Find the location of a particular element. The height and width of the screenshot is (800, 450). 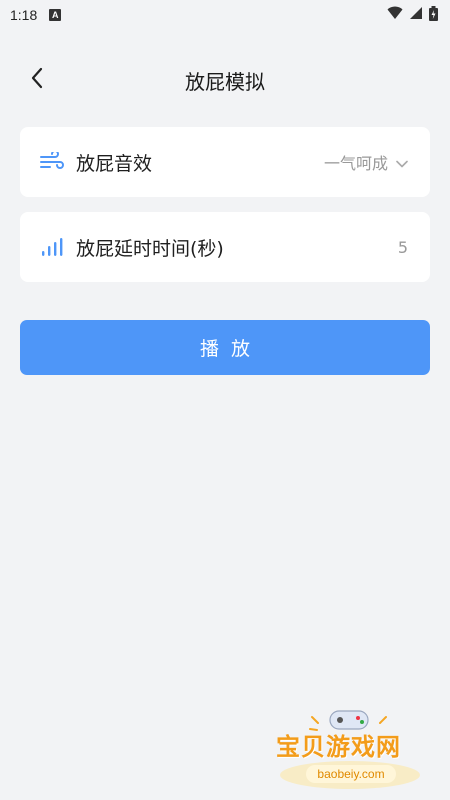

sound-effect-value-group: 一气呵成 is located at coordinates (366, 162).